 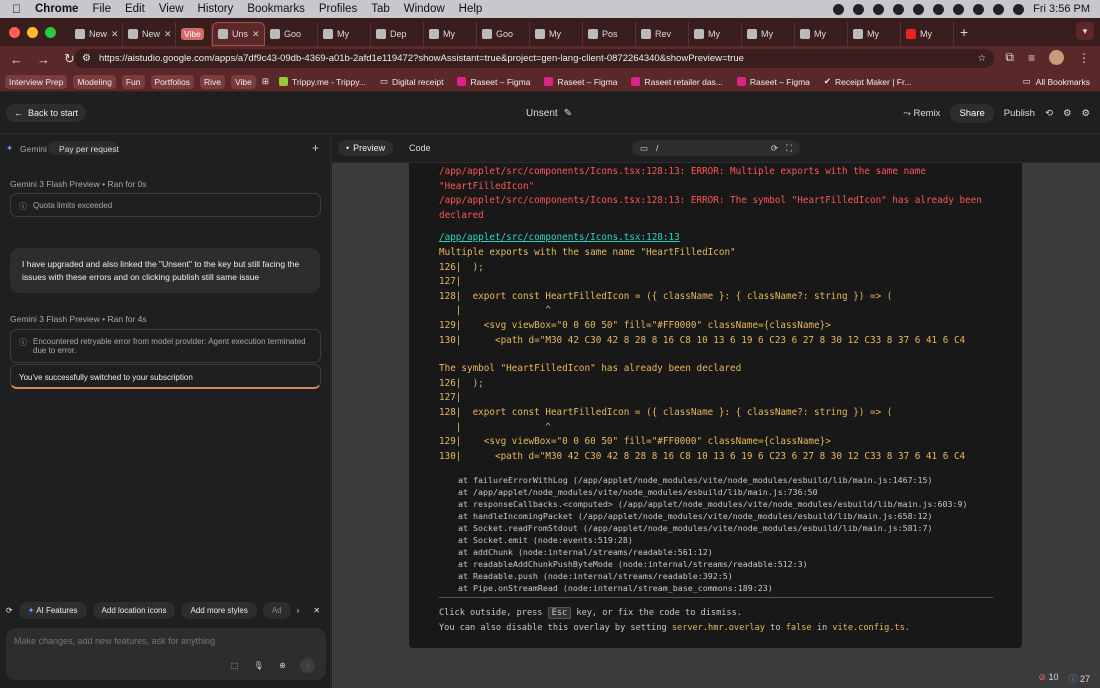 I want to click on microphone-icon: 🎙, so click(x=258, y=665).